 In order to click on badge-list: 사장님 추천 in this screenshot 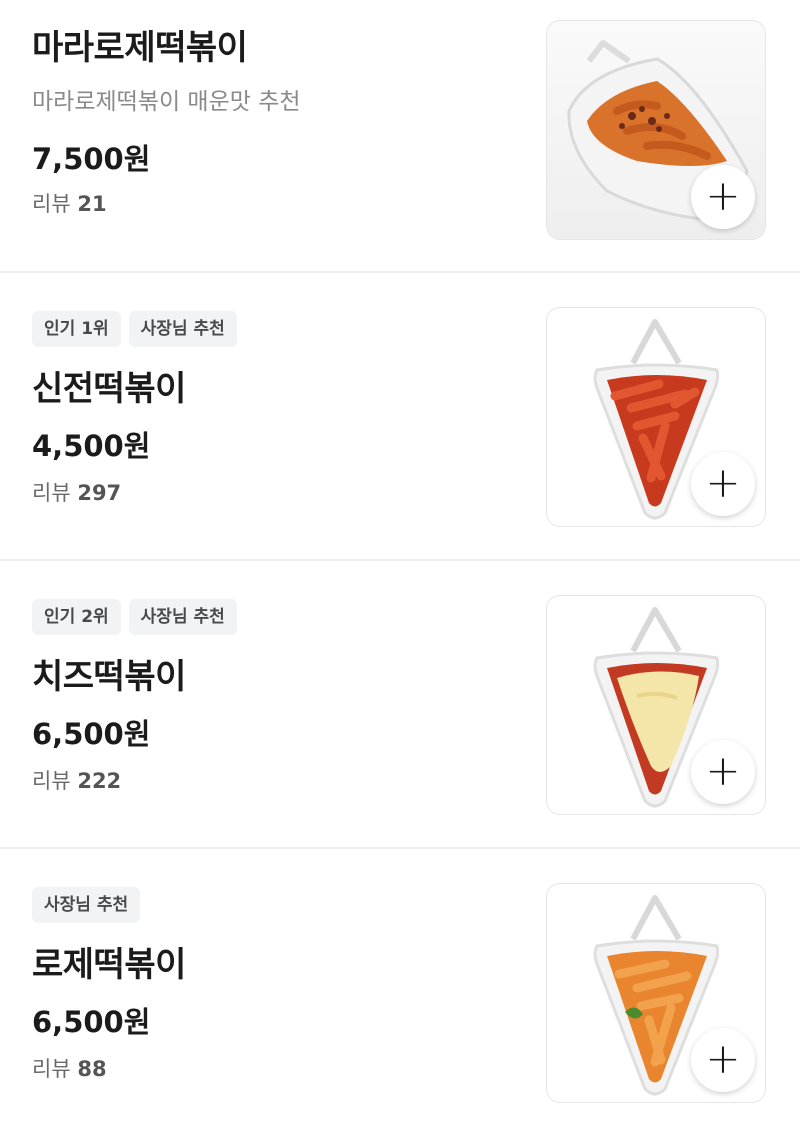, I will do `click(86, 905)`.